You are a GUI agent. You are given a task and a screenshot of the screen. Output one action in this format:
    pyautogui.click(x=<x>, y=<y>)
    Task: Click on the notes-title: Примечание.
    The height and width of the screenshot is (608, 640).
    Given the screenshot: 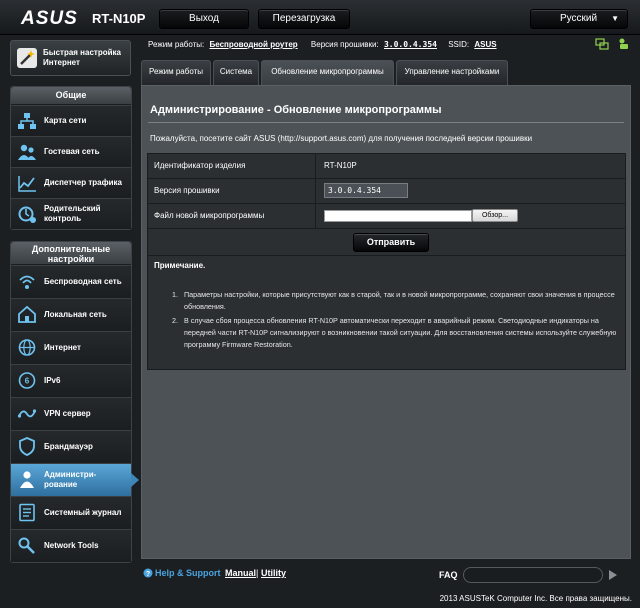 What is the action you would take?
    pyautogui.click(x=180, y=265)
    